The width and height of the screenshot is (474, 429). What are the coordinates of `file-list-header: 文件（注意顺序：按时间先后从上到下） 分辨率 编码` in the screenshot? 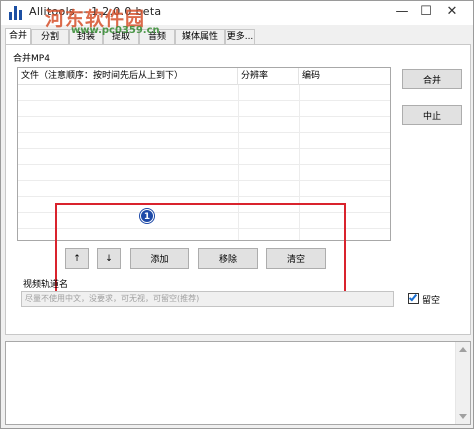 It's located at (204, 76).